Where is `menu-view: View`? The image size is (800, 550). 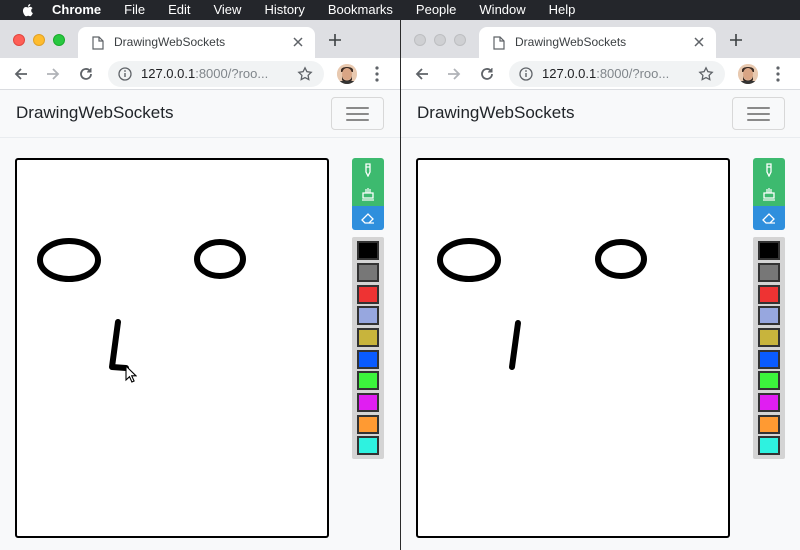
menu-view: View is located at coordinates (227, 10).